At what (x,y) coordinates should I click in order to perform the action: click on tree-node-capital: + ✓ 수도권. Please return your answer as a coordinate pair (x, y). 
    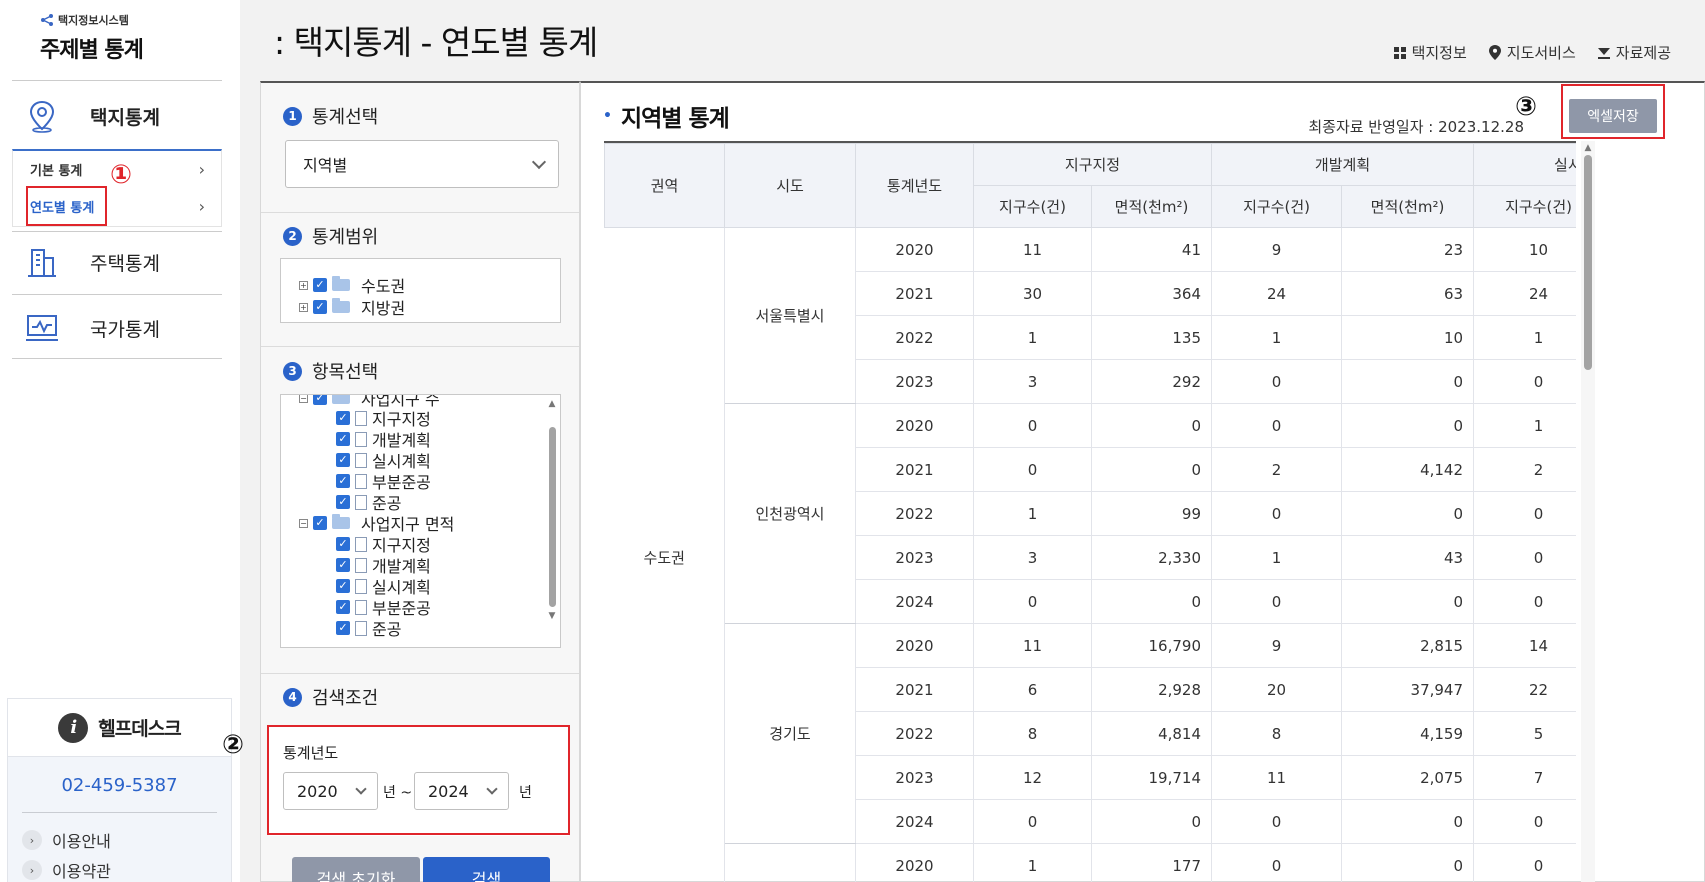
    Looking at the image, I should click on (352, 285).